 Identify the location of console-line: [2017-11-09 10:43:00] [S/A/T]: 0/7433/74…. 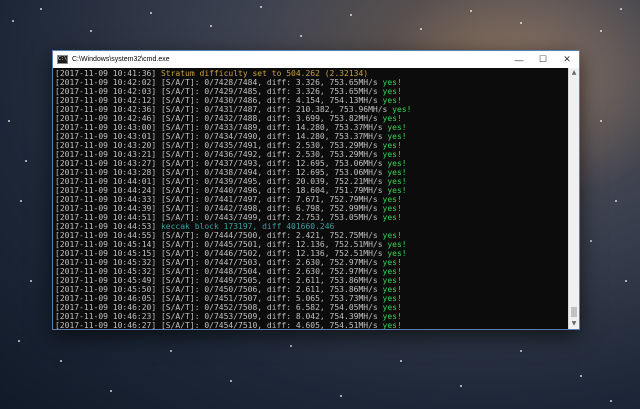
(311, 127).